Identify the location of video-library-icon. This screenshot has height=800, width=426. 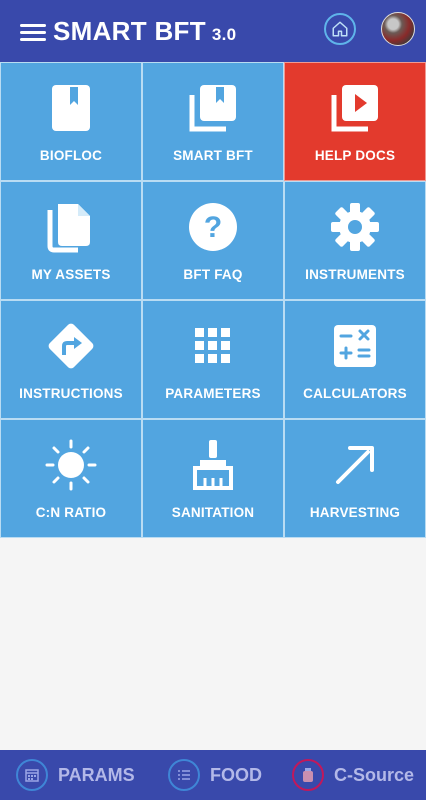
(354, 108).